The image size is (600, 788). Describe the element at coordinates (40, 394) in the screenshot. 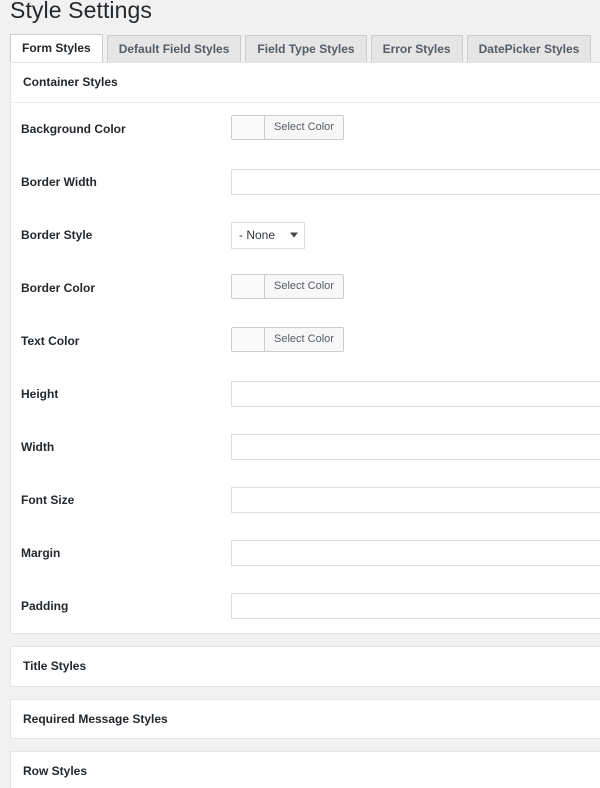

I see `field-label-height: Height` at that location.